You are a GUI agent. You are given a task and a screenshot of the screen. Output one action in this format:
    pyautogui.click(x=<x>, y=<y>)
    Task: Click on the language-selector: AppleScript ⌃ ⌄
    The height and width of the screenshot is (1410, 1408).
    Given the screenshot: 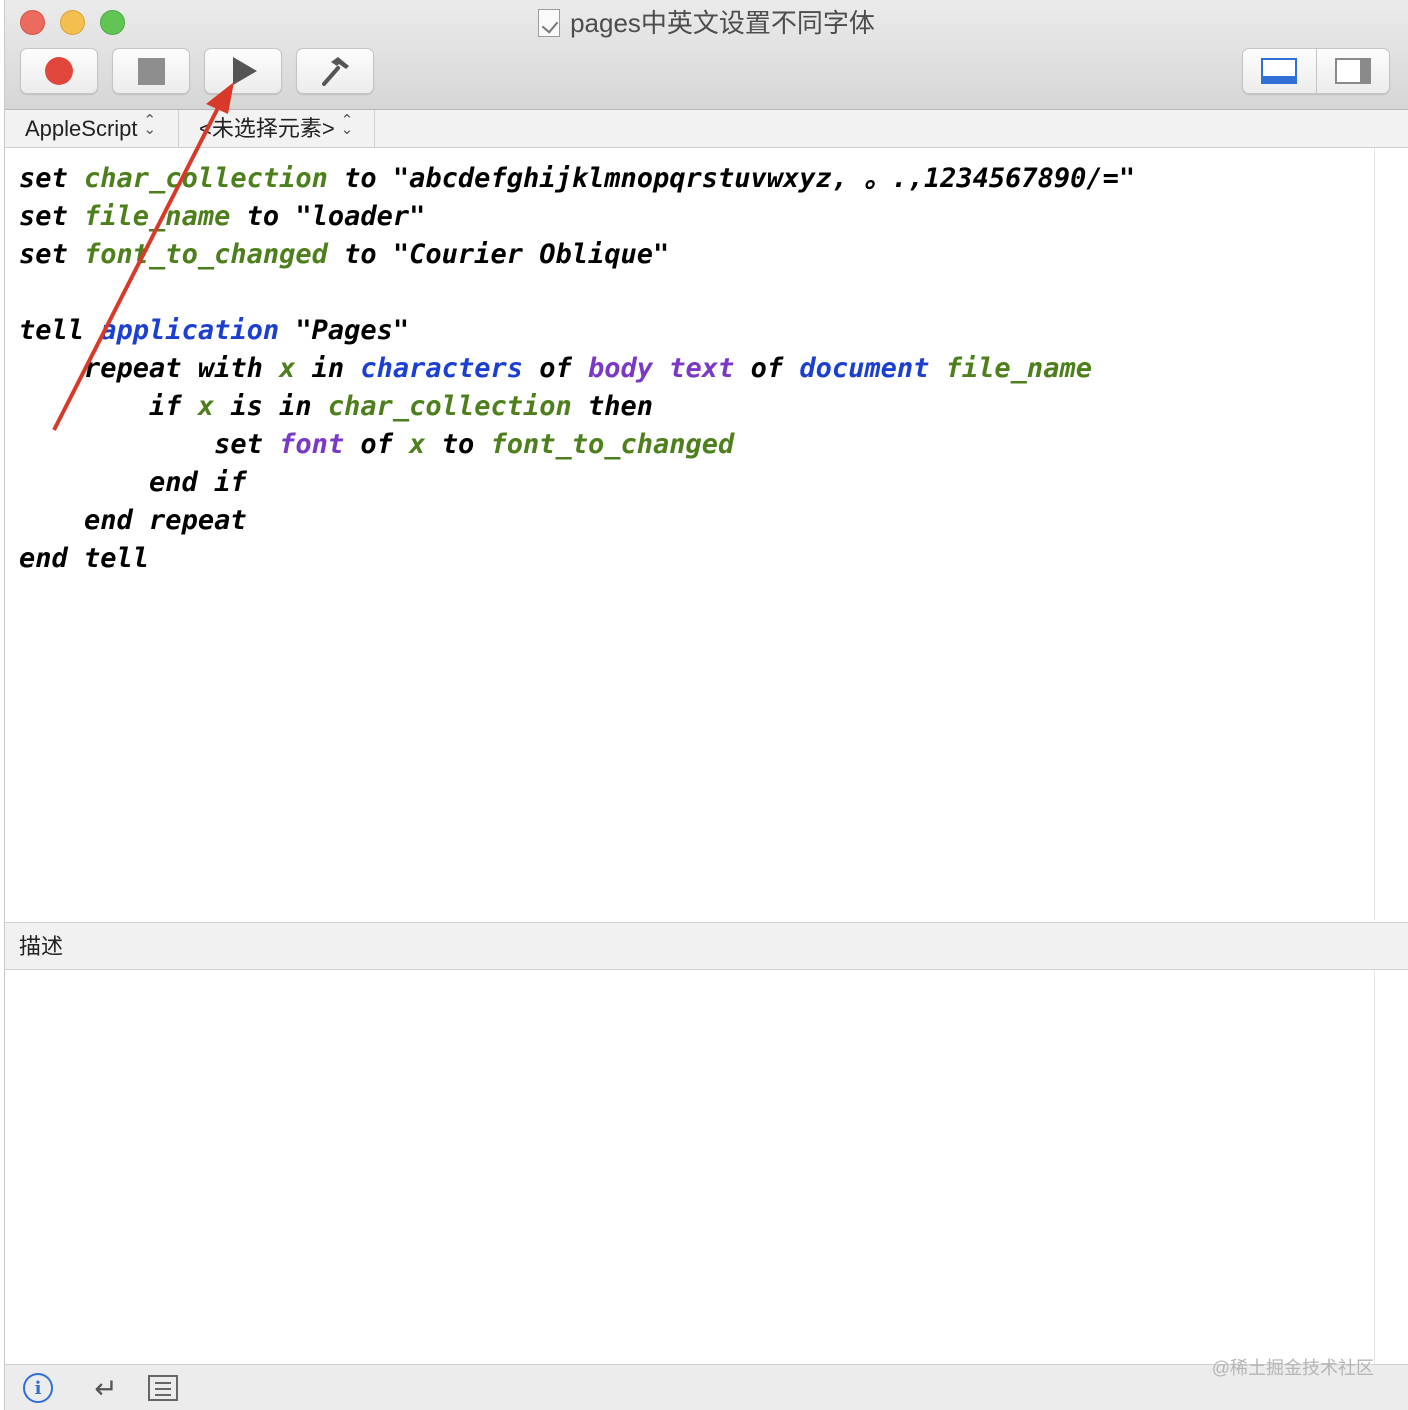 What is the action you would take?
    pyautogui.click(x=102, y=129)
    